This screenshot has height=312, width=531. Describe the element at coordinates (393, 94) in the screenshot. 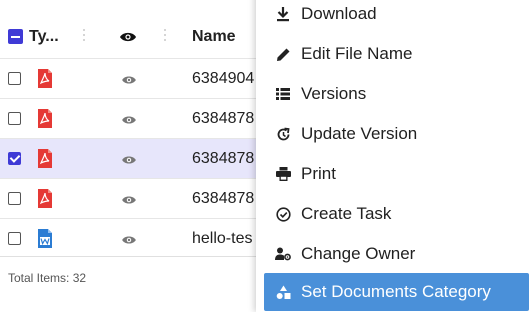

I see `menu-item-versions: Versions` at that location.